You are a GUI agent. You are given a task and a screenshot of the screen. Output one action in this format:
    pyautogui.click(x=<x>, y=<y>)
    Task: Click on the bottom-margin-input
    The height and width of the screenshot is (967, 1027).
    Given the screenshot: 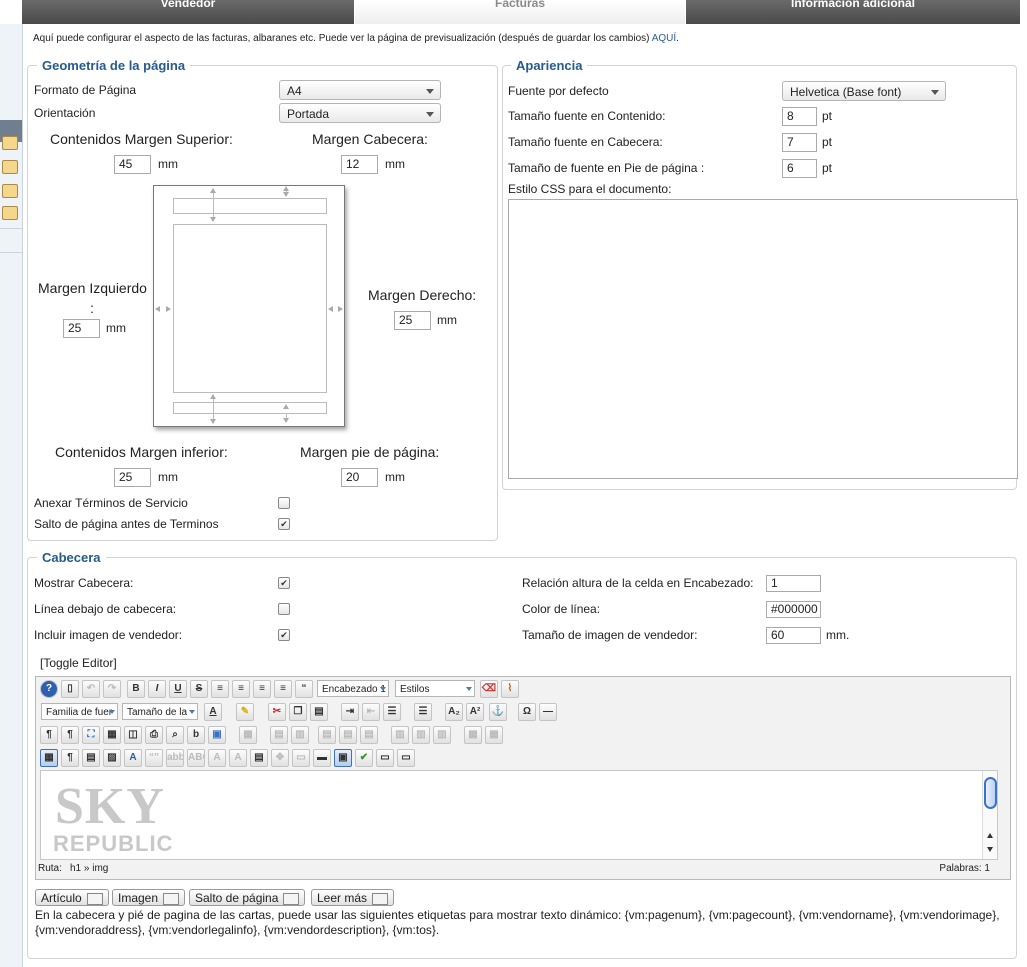 What is the action you would take?
    pyautogui.click(x=132, y=477)
    